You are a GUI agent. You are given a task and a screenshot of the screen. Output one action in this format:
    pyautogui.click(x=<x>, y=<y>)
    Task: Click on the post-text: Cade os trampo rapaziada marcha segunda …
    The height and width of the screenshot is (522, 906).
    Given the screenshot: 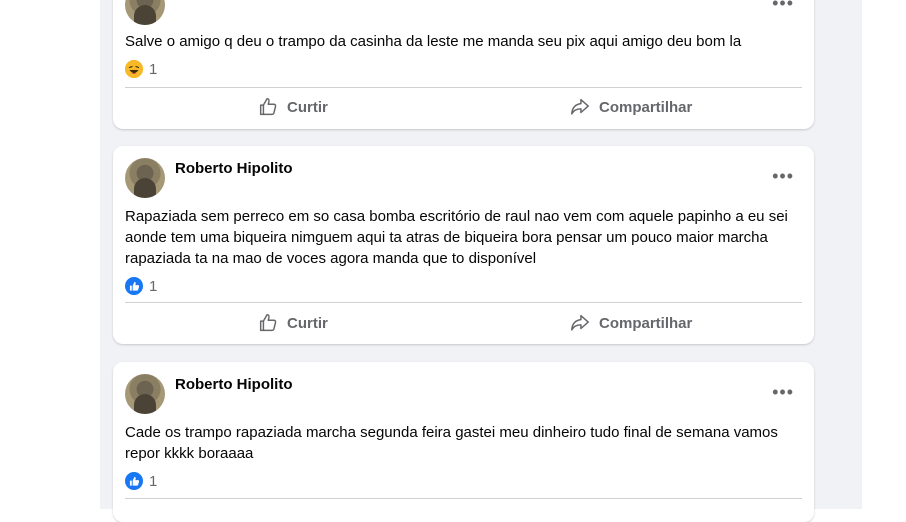 What is the action you would take?
    pyautogui.click(x=451, y=443)
    